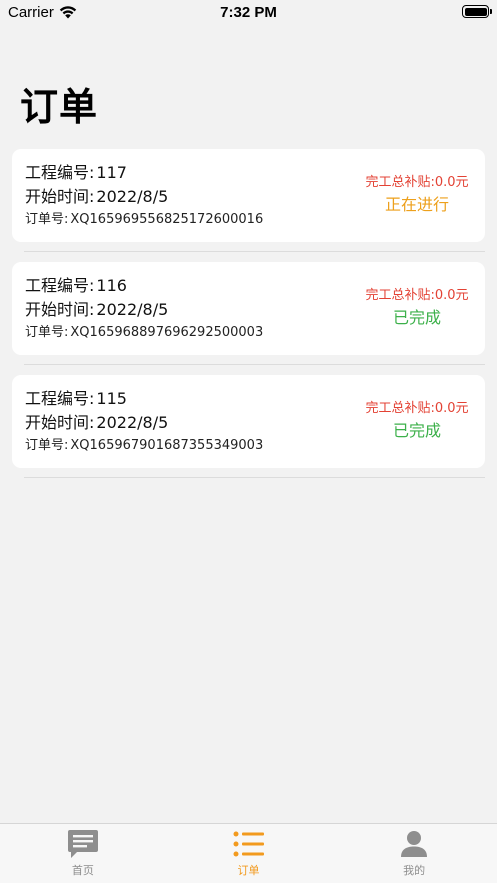  I want to click on project-number-value: 116, so click(111, 285).